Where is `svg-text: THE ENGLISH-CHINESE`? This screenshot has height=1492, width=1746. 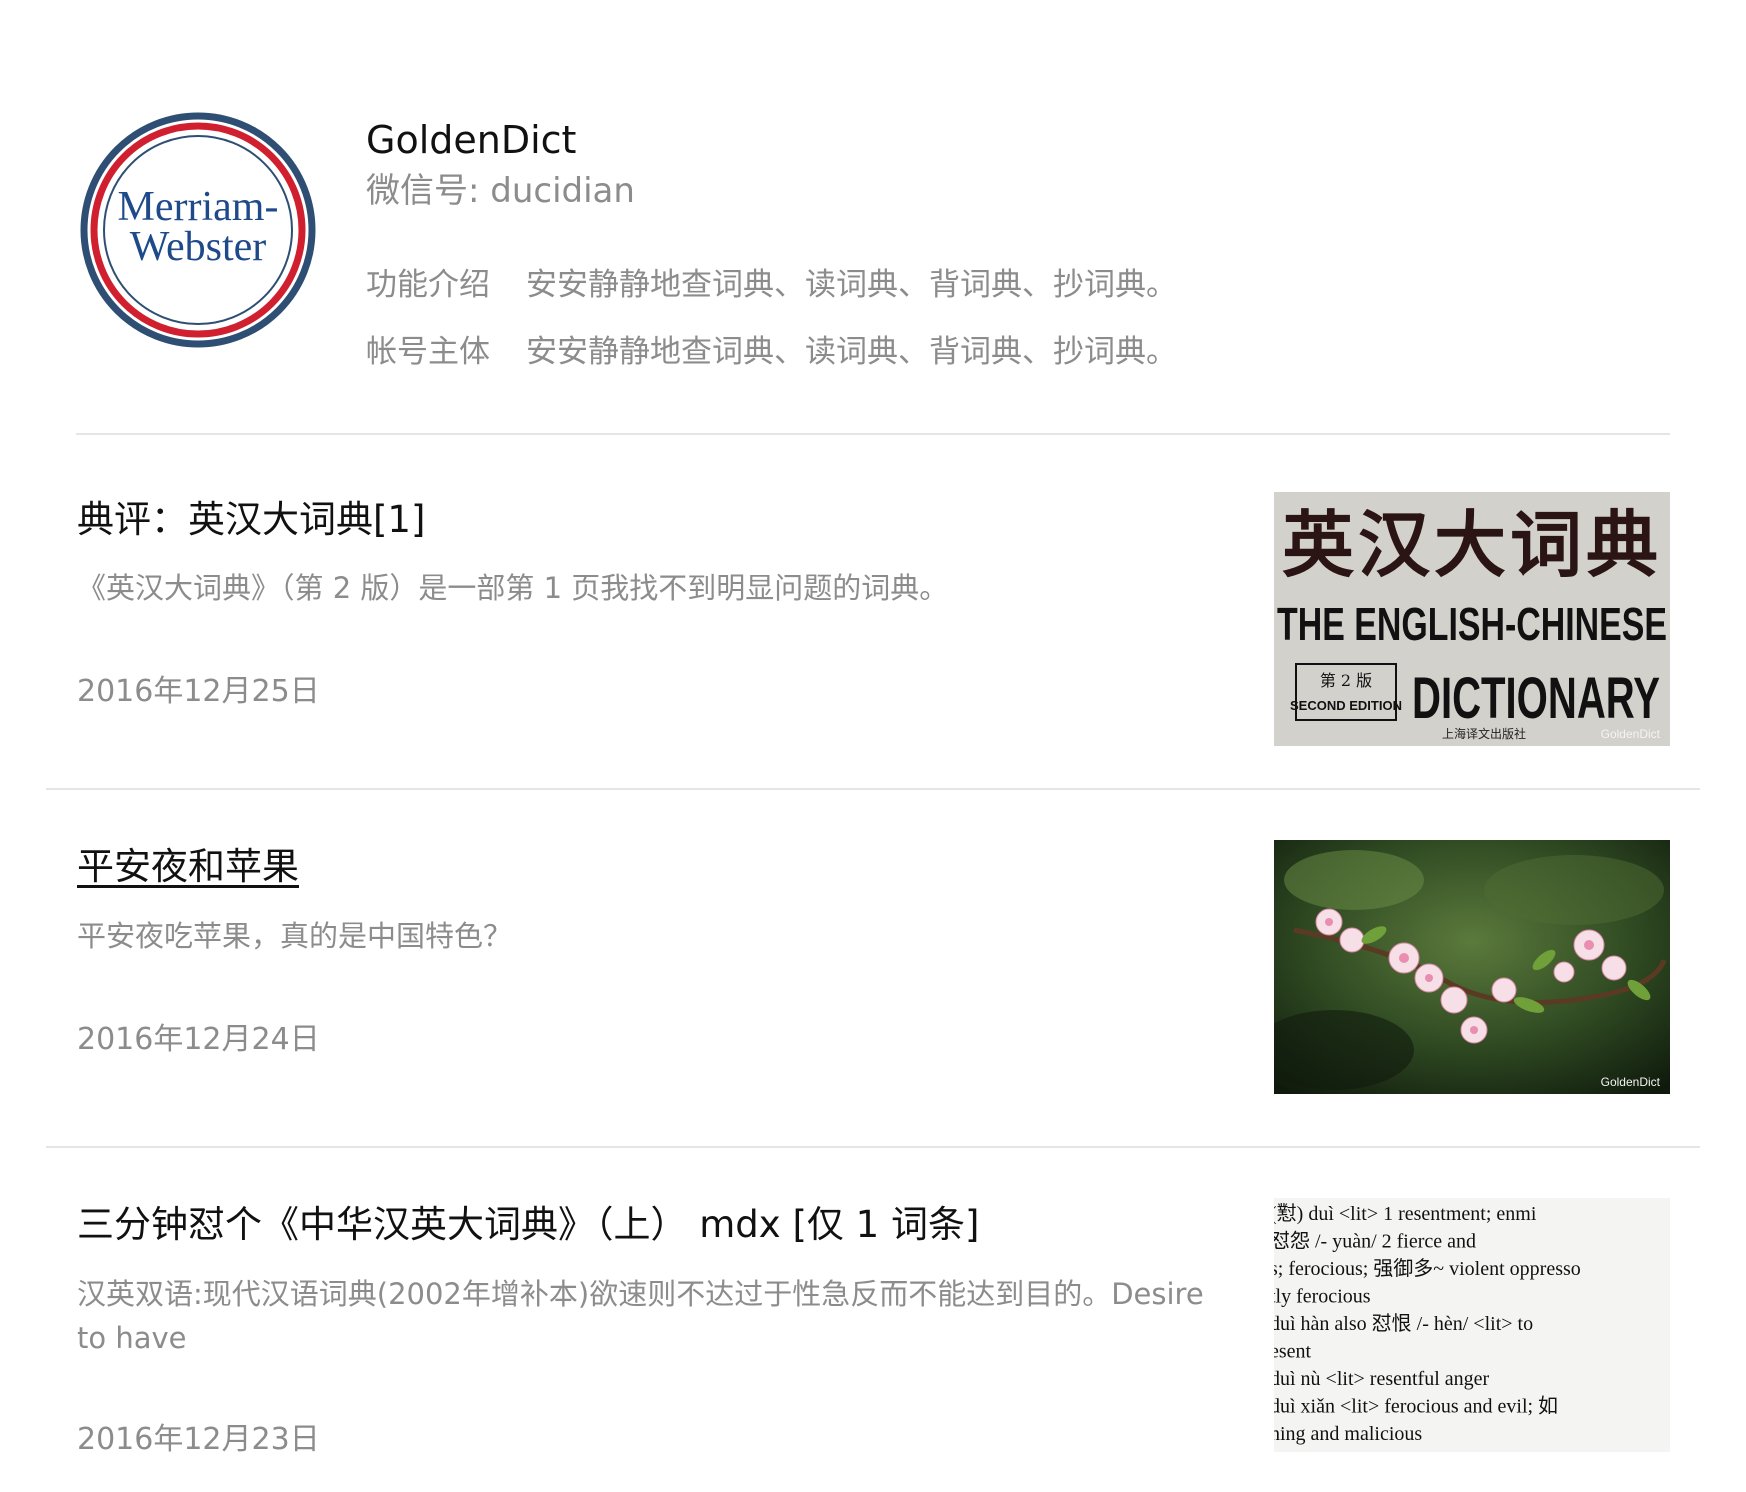 svg-text: THE ENGLISH-CHINESE is located at coordinates (1472, 624).